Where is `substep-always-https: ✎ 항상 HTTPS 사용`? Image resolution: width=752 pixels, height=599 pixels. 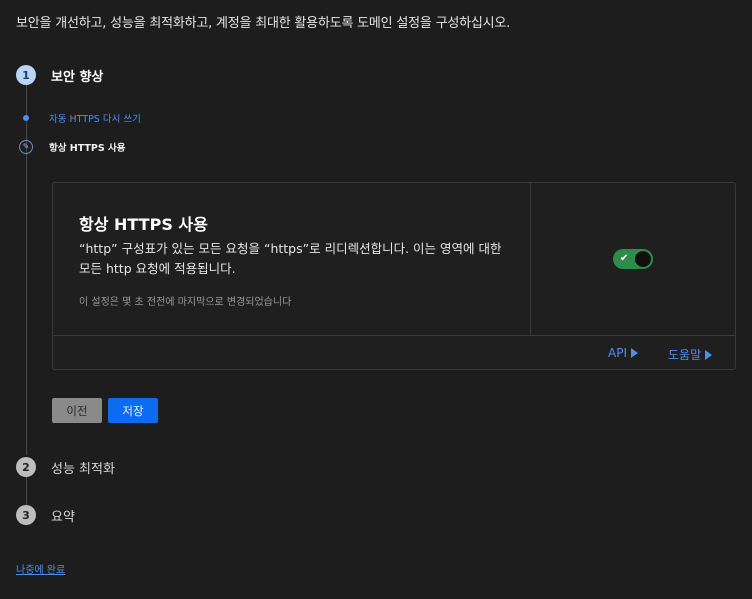 substep-always-https: ✎ 항상 HTTPS 사용 is located at coordinates (71, 147).